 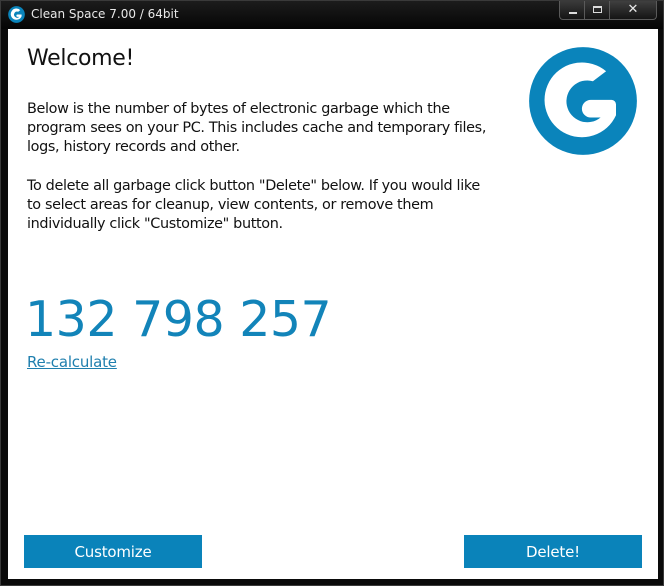 I want to click on delete-button: Delete!, so click(x=553, y=551).